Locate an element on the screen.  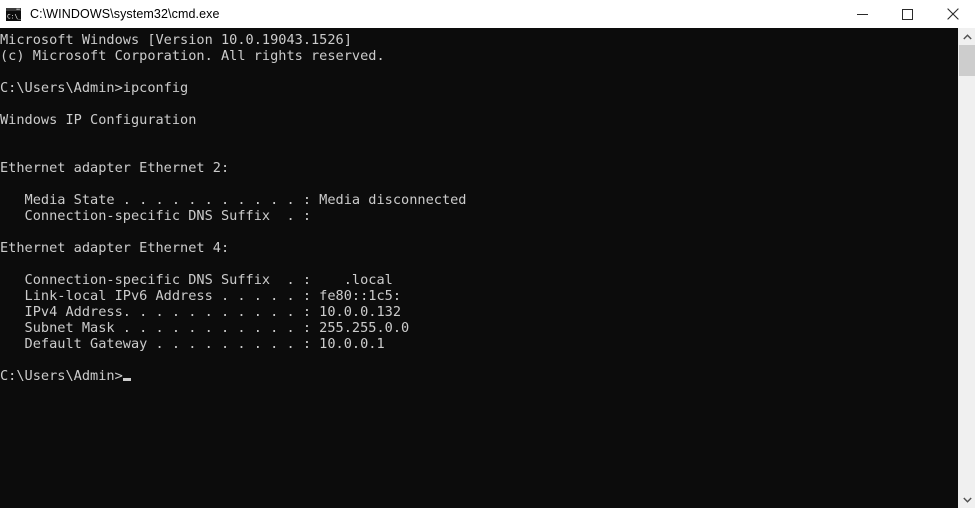
window-controls is located at coordinates (907, 14).